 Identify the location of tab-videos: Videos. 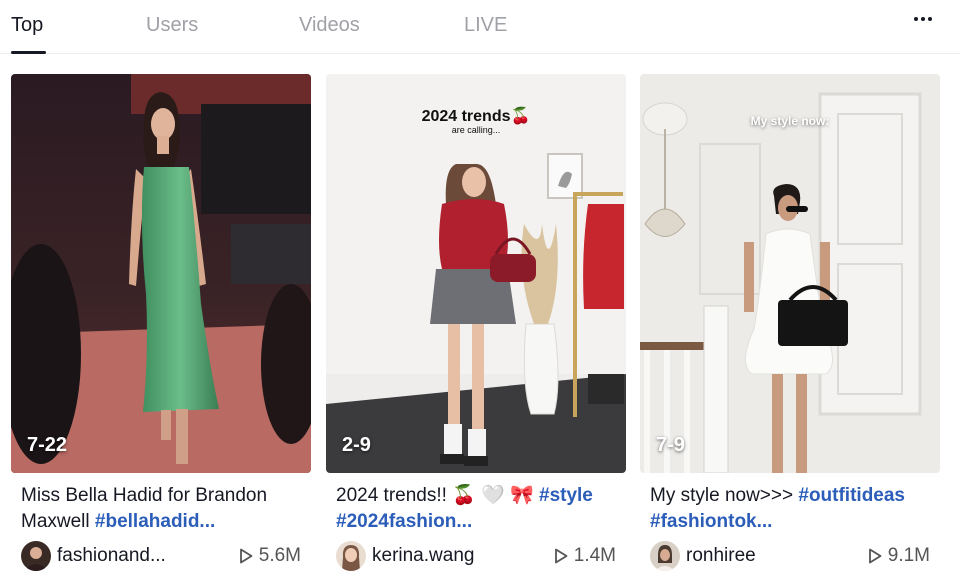
(329, 25).